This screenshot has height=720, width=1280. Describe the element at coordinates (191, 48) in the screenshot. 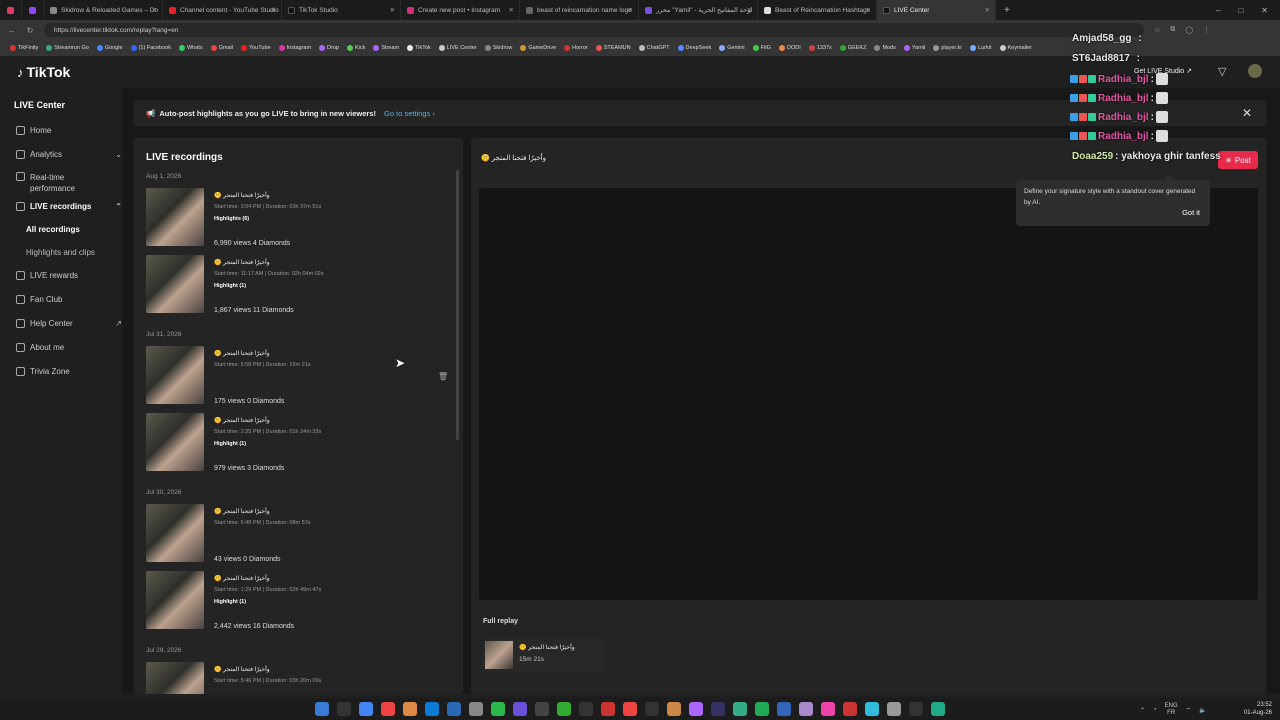

I see `bookmark-item: Whats` at that location.